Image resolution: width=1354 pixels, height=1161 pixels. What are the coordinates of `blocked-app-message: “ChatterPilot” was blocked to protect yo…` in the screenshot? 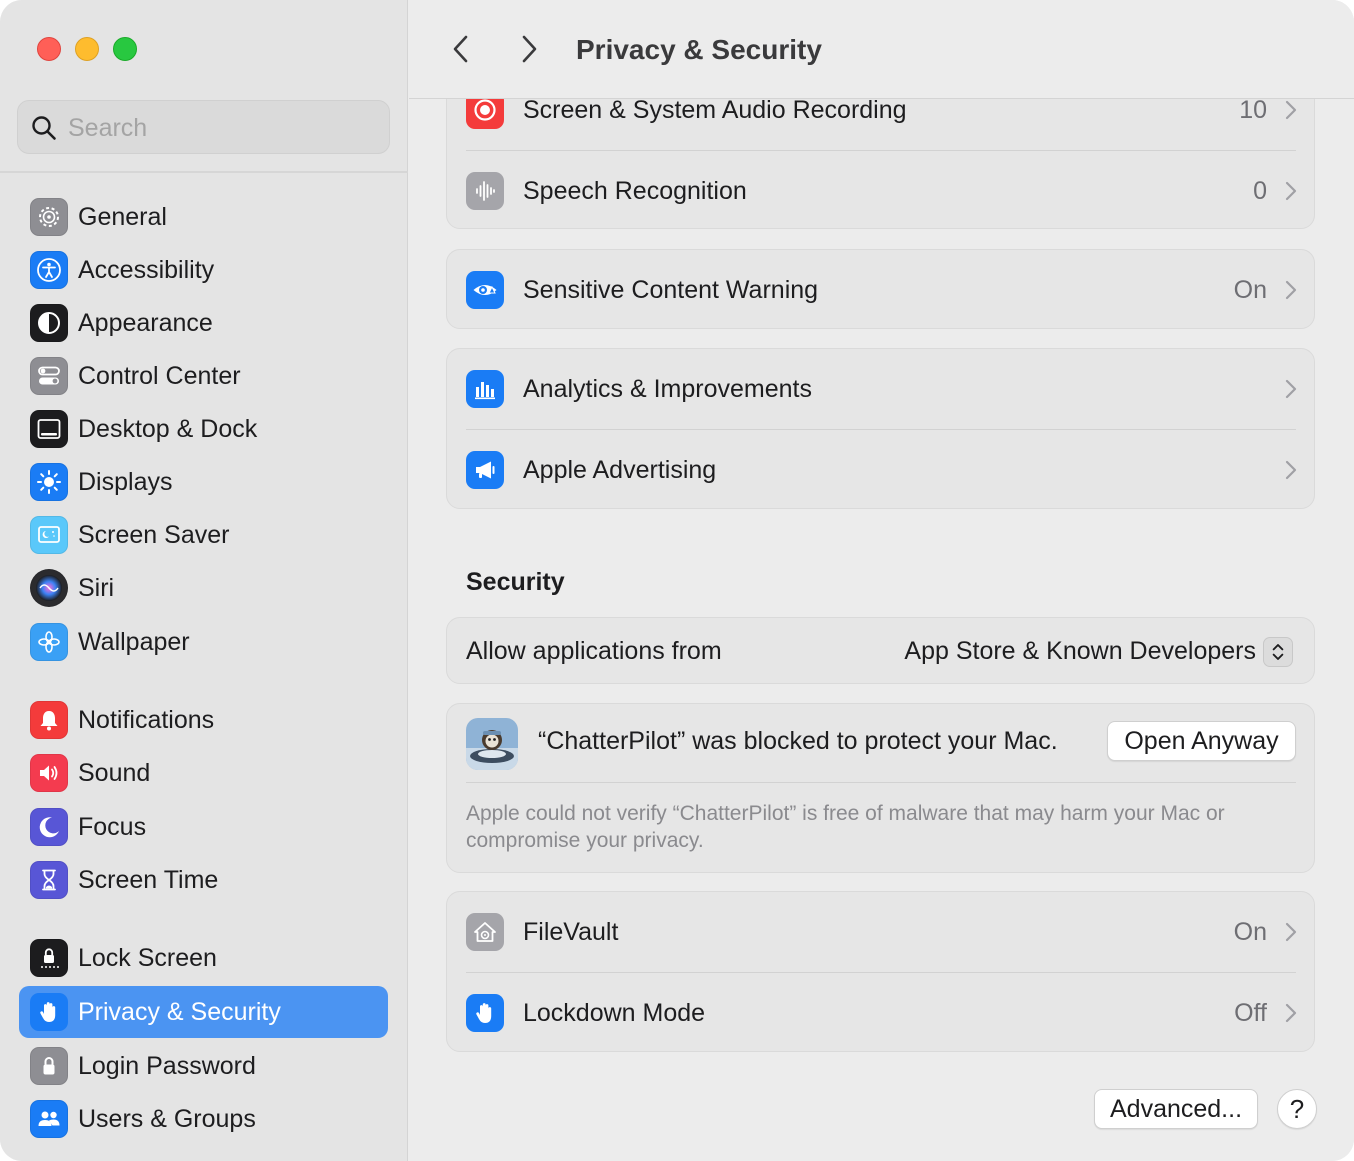 It's located at (798, 741).